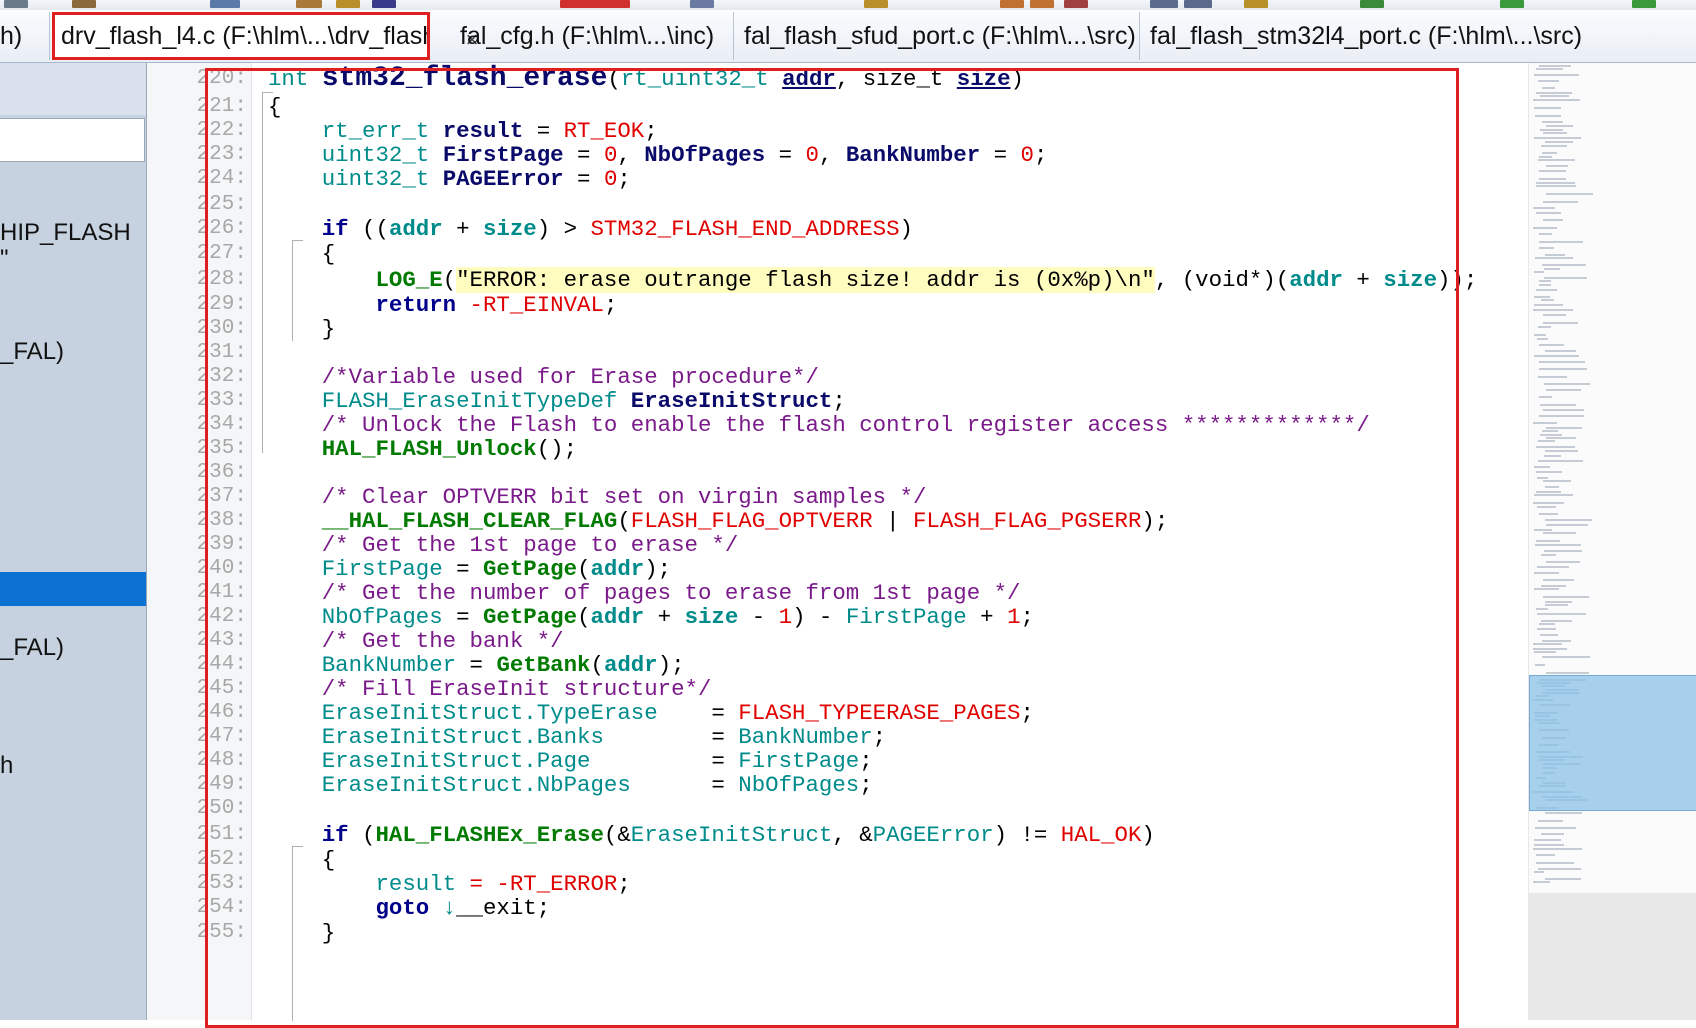 Image resolution: width=1696 pixels, height=1028 pixels. I want to click on line-number: 241:, so click(221, 592).